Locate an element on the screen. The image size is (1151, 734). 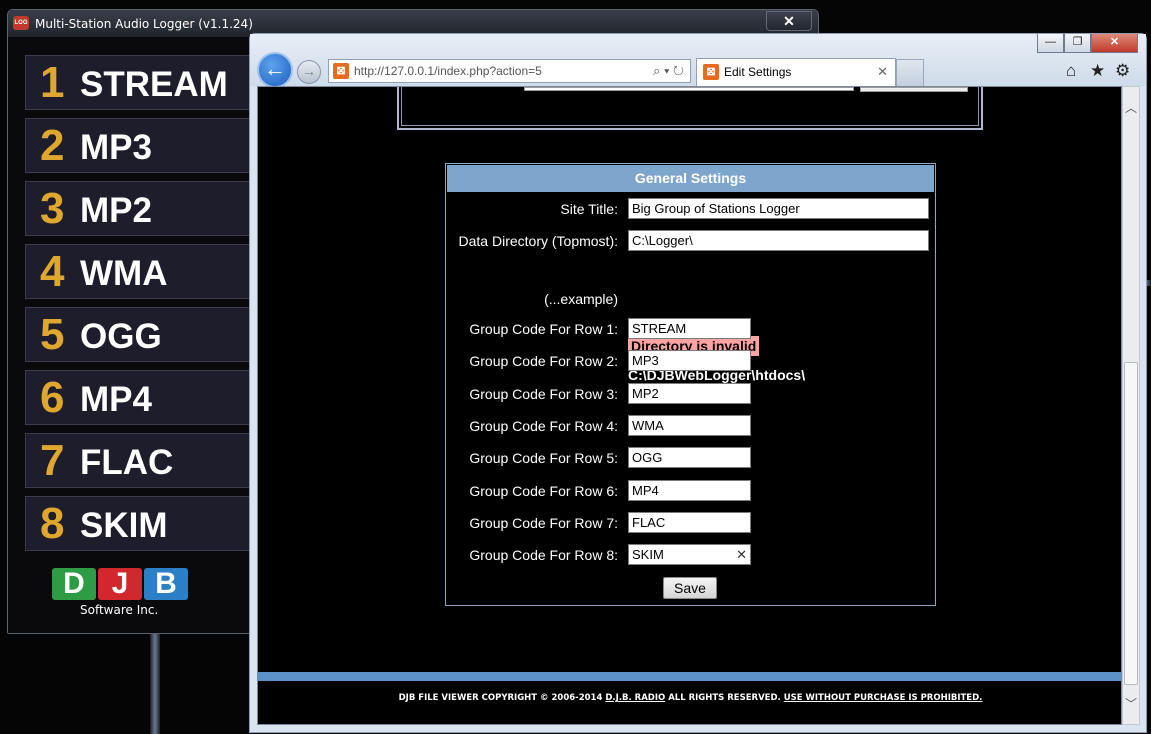
group-row-3-label: Group Code For Row 3: is located at coordinates (543, 394).